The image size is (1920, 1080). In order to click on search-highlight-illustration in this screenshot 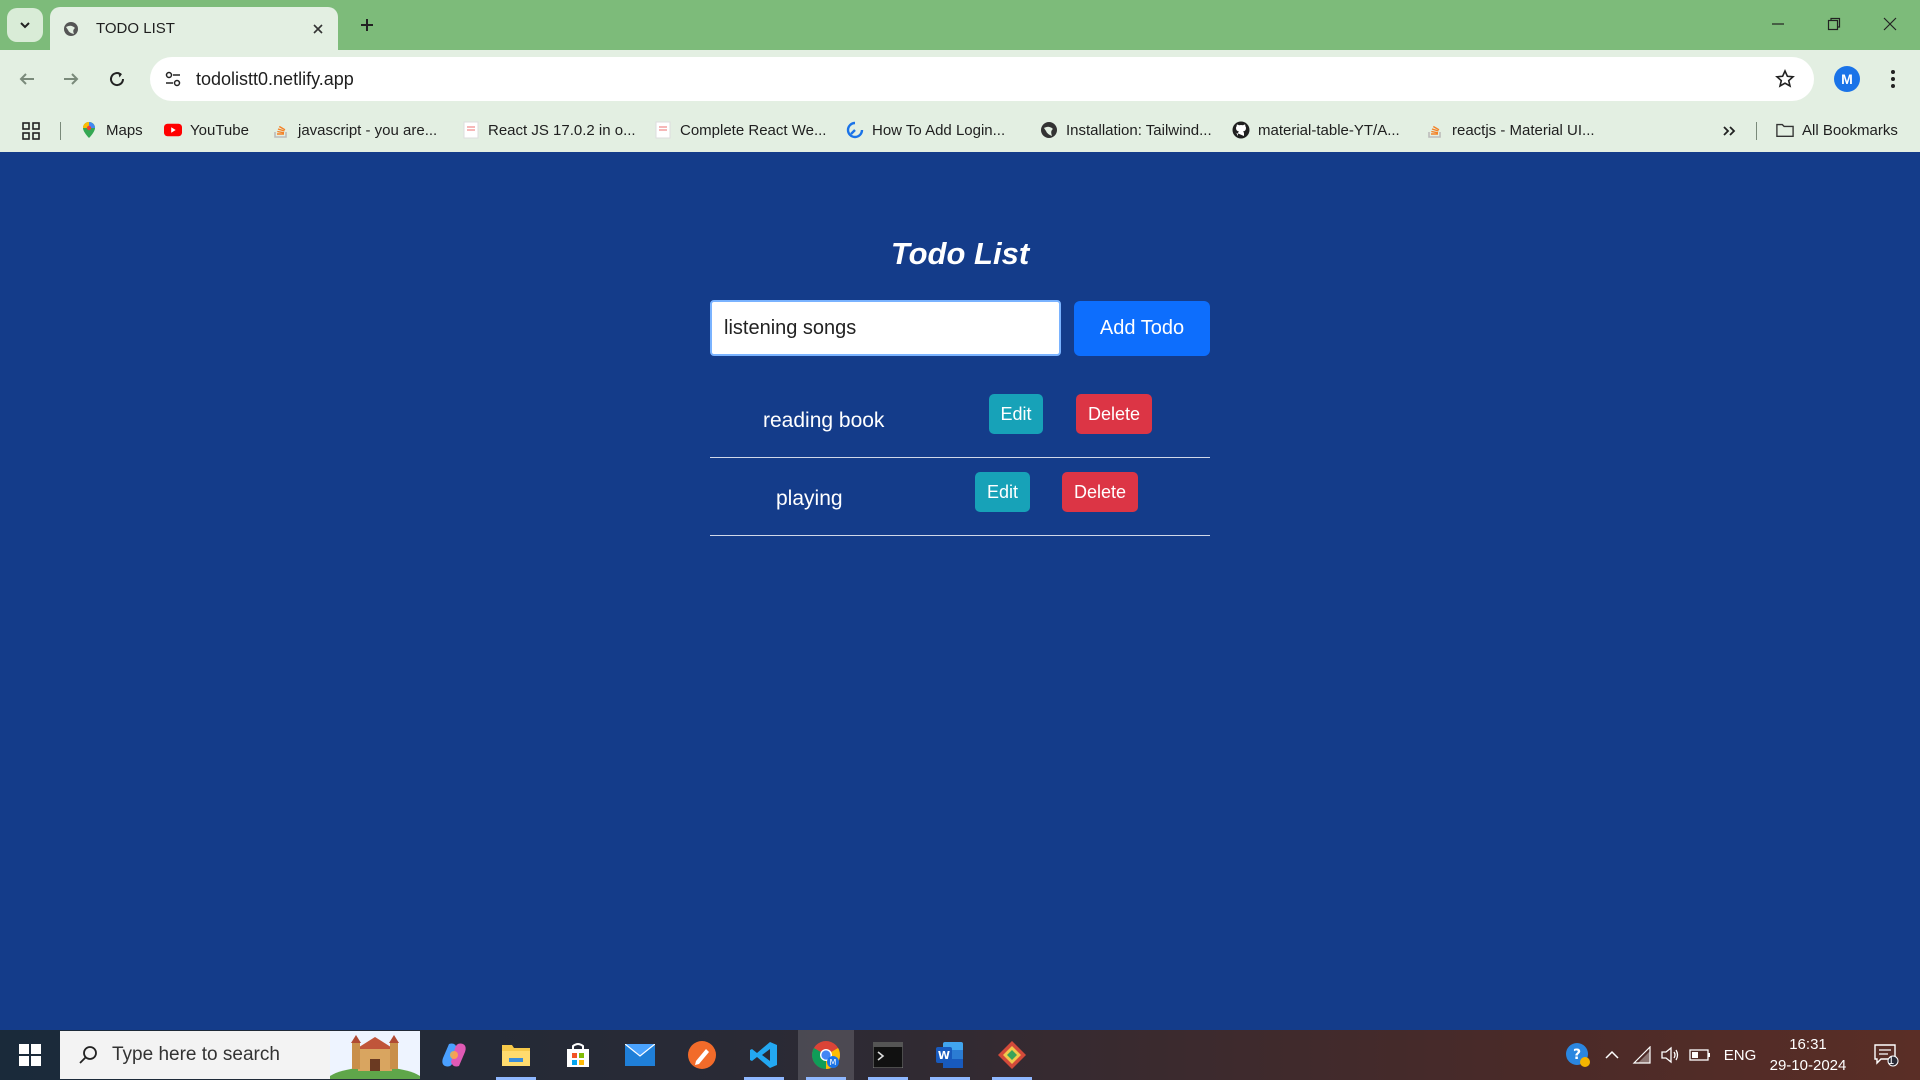, I will do `click(375, 1055)`.